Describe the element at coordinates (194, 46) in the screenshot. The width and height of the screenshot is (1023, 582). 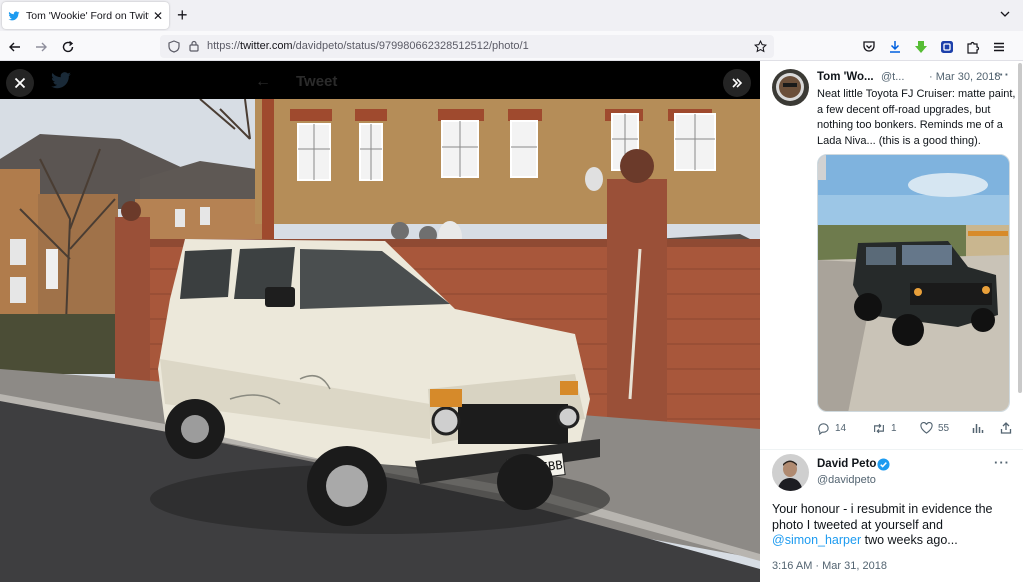
I see `lock-icon` at that location.